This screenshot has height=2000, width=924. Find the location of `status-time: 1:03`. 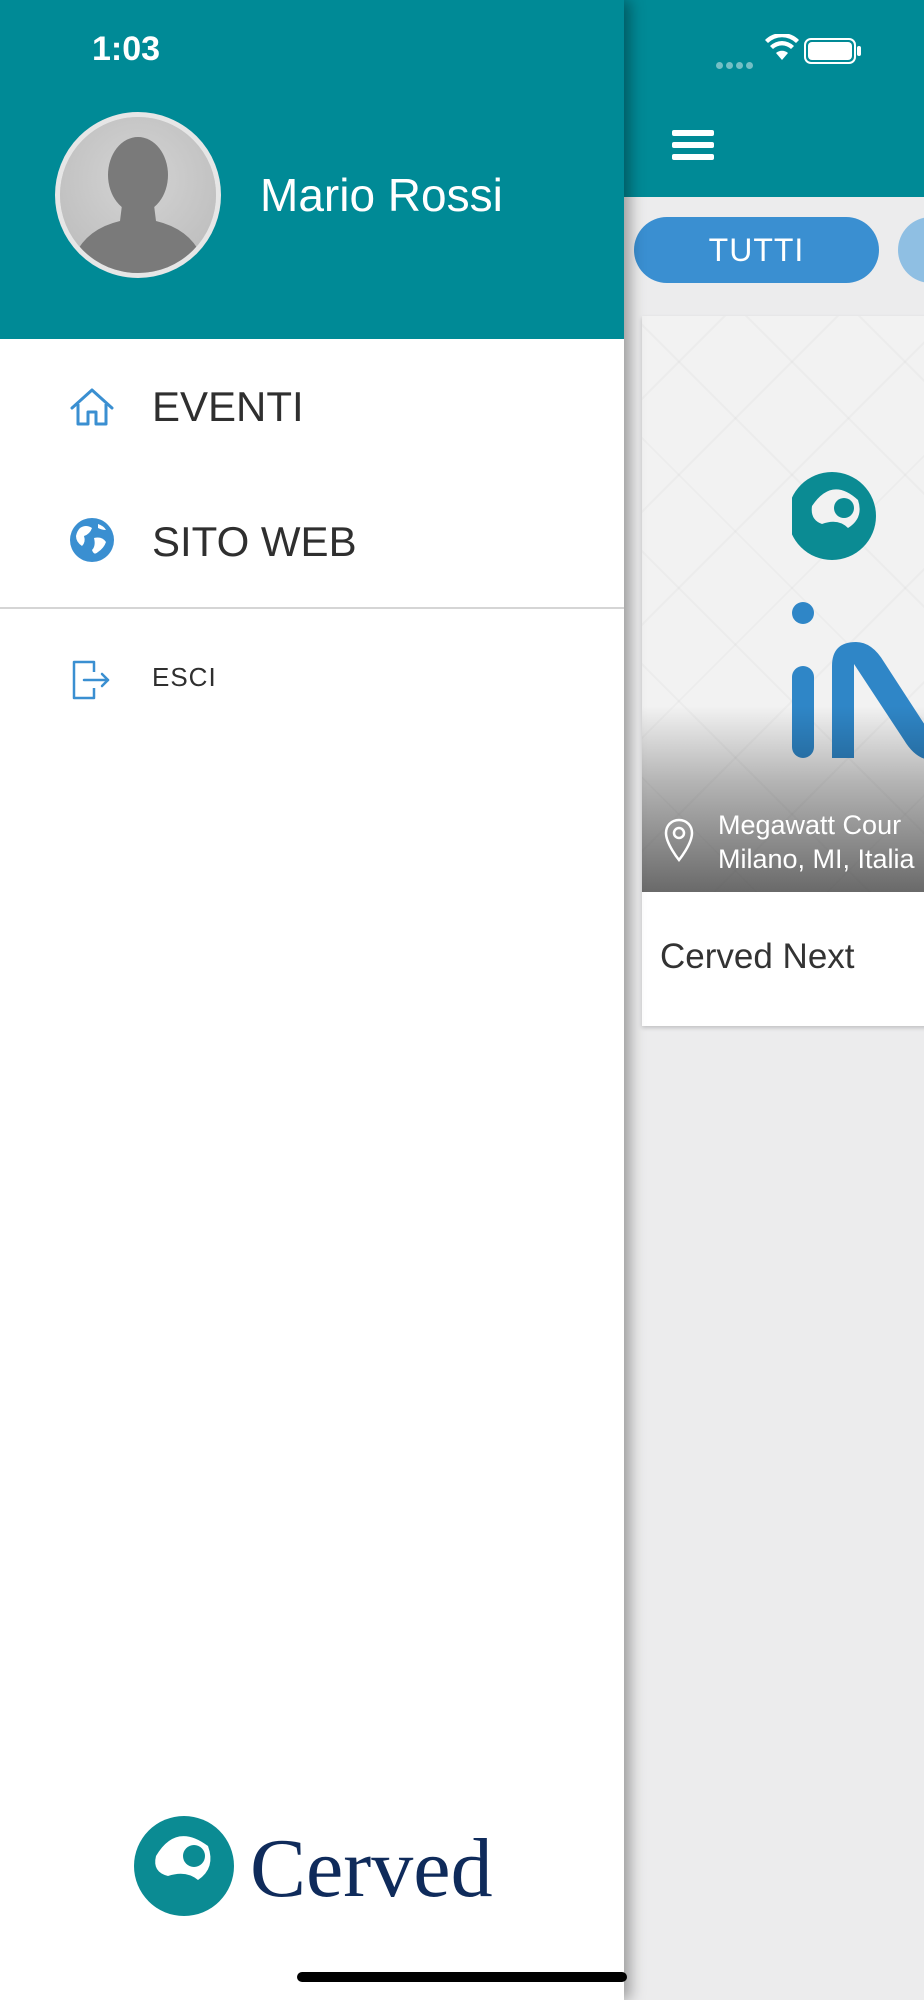

status-time: 1:03 is located at coordinates (126, 49).